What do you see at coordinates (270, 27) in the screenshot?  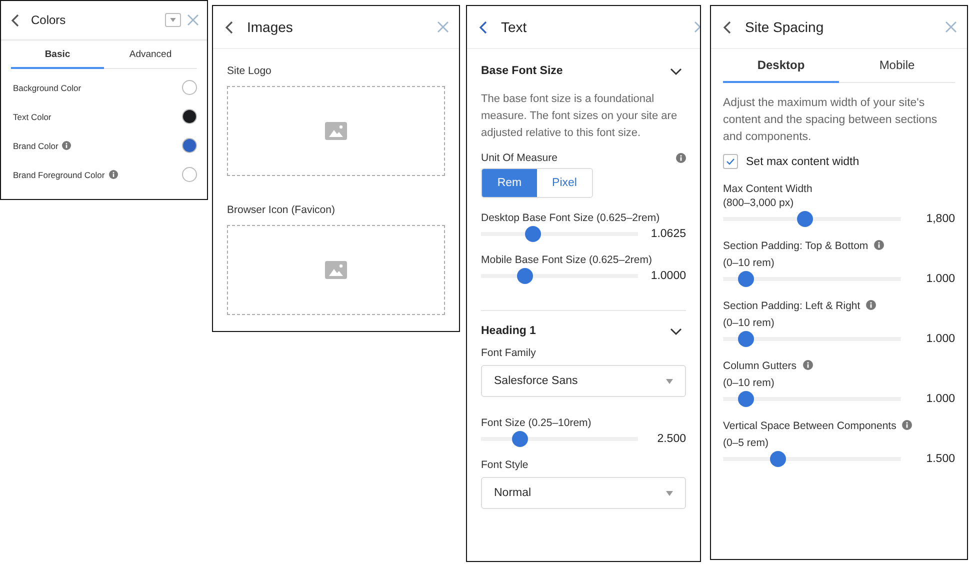 I see `panel-title: Images` at bounding box center [270, 27].